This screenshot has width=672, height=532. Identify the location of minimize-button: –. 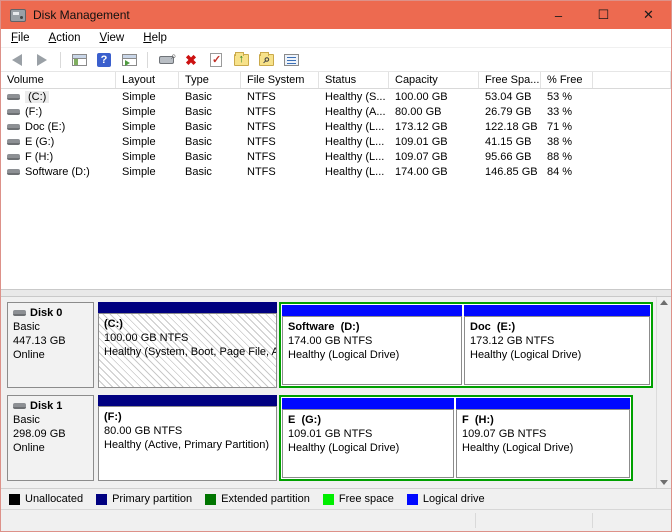
(558, 15).